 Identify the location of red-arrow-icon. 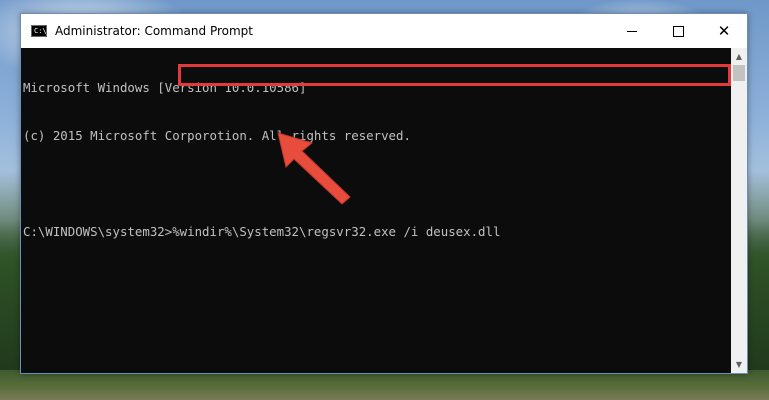
(314, 168).